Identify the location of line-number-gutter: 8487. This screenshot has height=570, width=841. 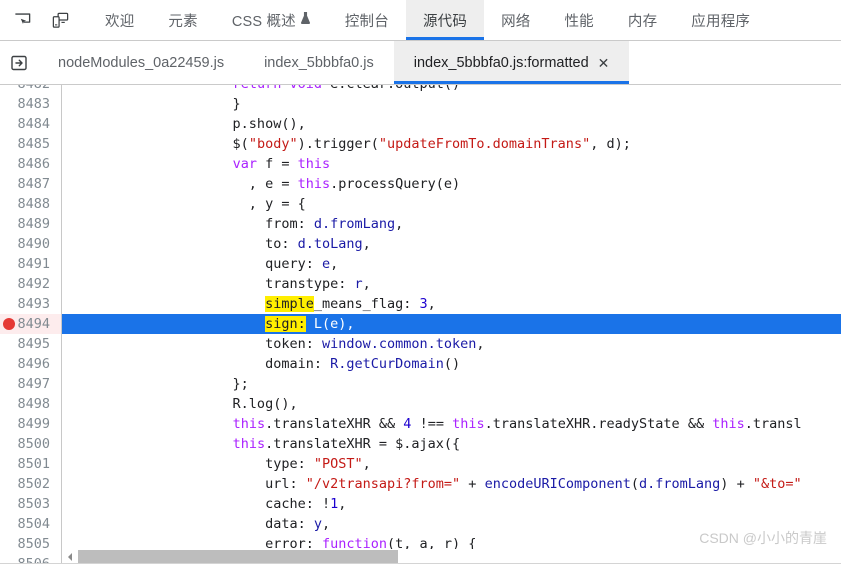
(31, 184).